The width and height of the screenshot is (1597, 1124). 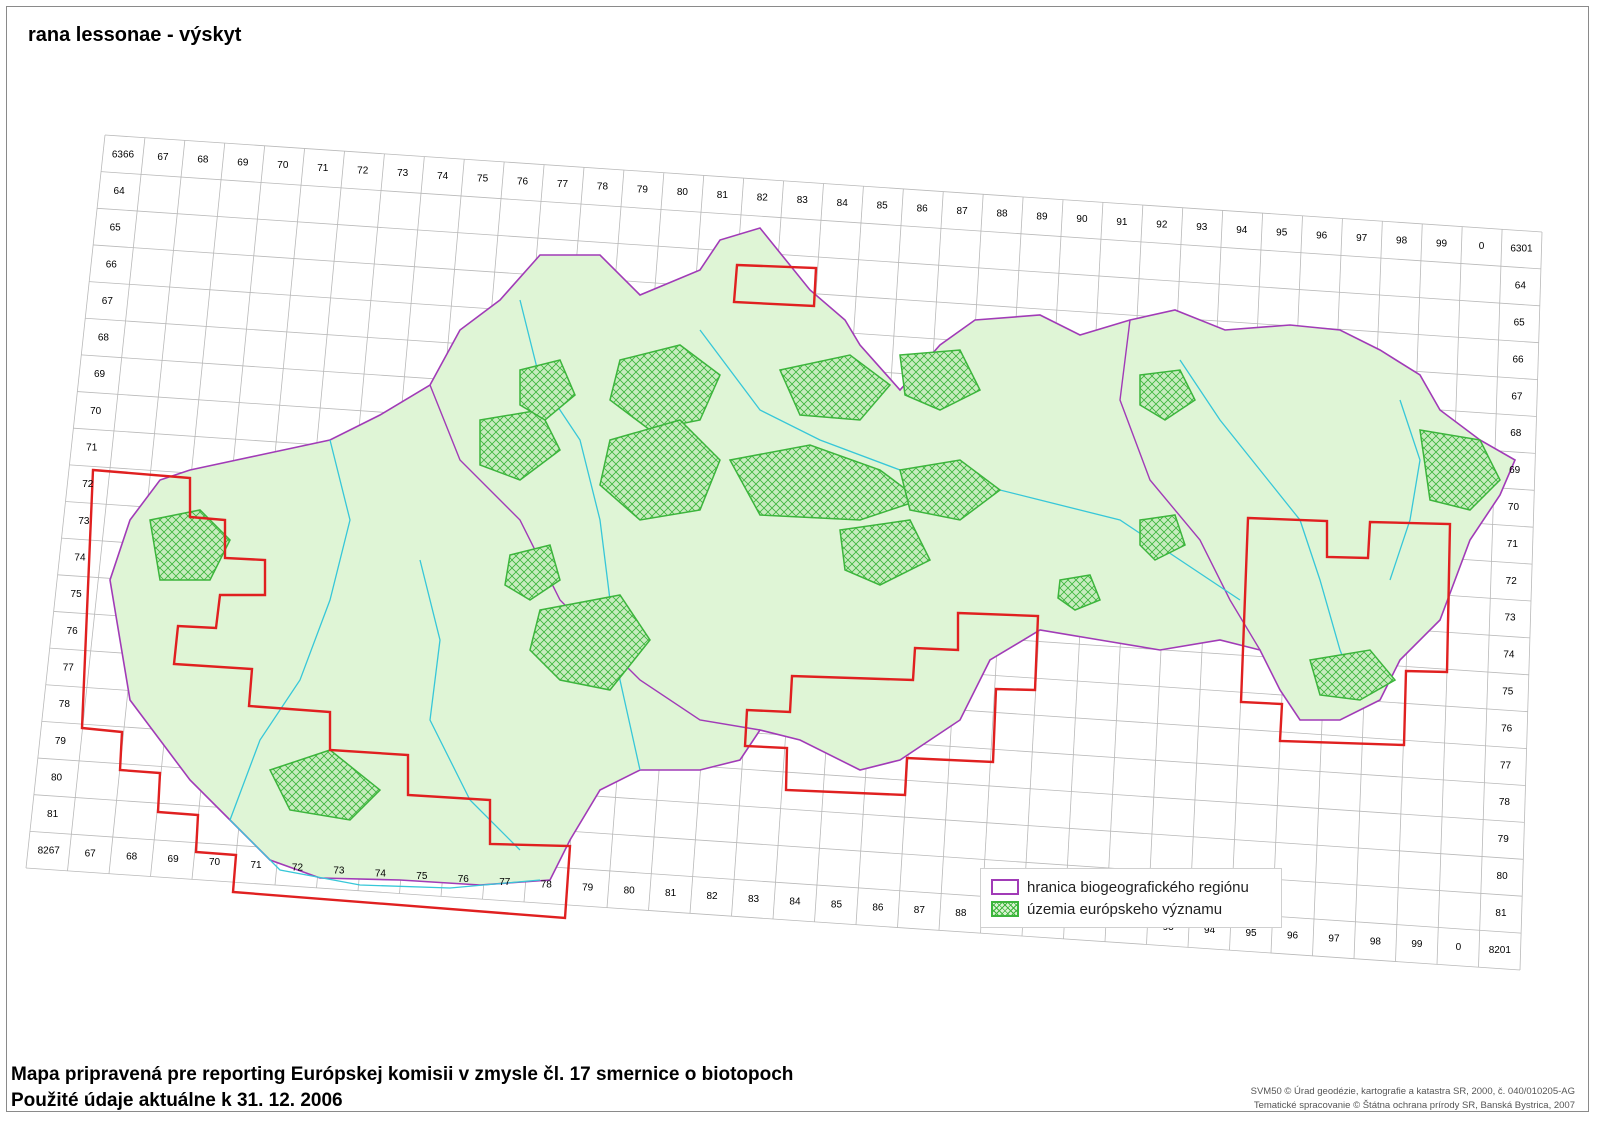 I want to click on grid-label-left: 69, so click(x=100, y=374).